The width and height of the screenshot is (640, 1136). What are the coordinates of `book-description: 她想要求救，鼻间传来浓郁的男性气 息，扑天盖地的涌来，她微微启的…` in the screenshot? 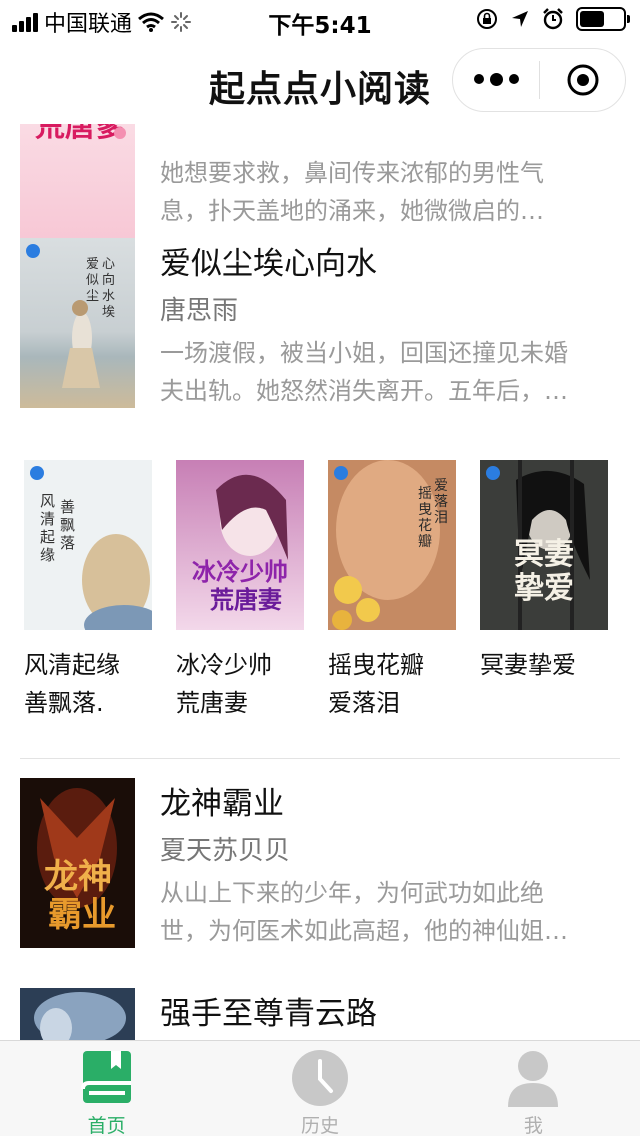 It's located at (383, 192).